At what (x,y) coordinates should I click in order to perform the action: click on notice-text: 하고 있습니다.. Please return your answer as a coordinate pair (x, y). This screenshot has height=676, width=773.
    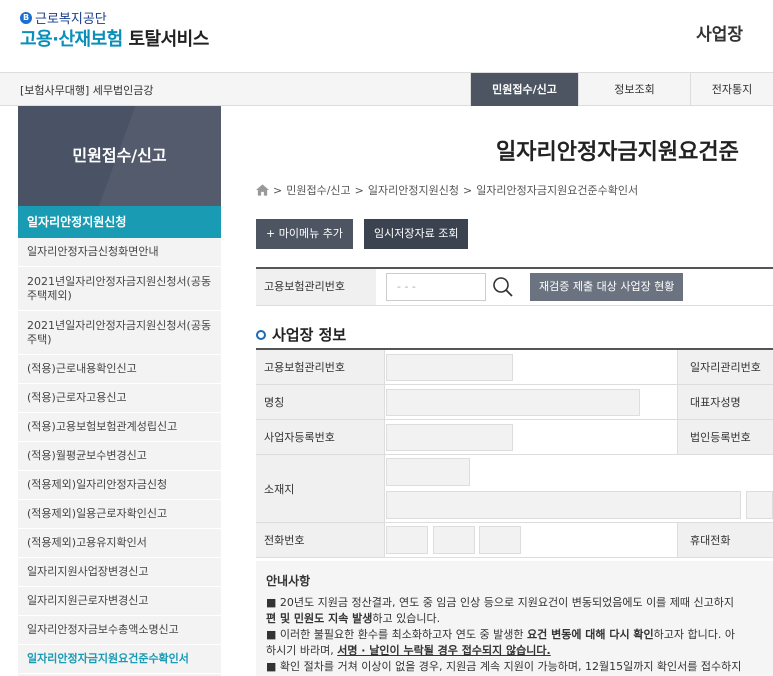
    Looking at the image, I should click on (406, 618).